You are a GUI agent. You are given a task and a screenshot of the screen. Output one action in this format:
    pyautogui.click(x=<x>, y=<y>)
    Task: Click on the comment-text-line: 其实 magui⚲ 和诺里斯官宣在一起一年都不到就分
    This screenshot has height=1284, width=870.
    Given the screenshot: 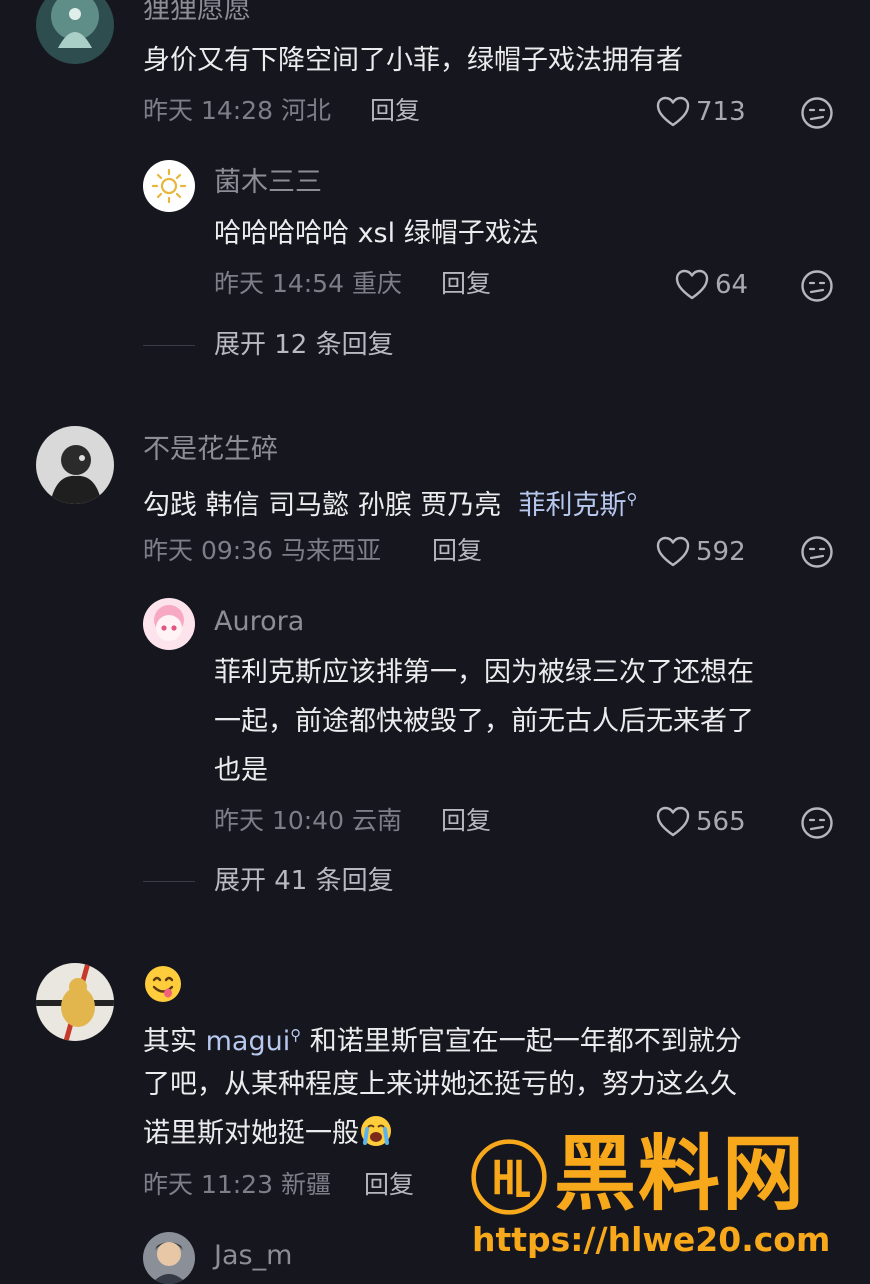 What is the action you would take?
    pyautogui.click(x=442, y=1038)
    